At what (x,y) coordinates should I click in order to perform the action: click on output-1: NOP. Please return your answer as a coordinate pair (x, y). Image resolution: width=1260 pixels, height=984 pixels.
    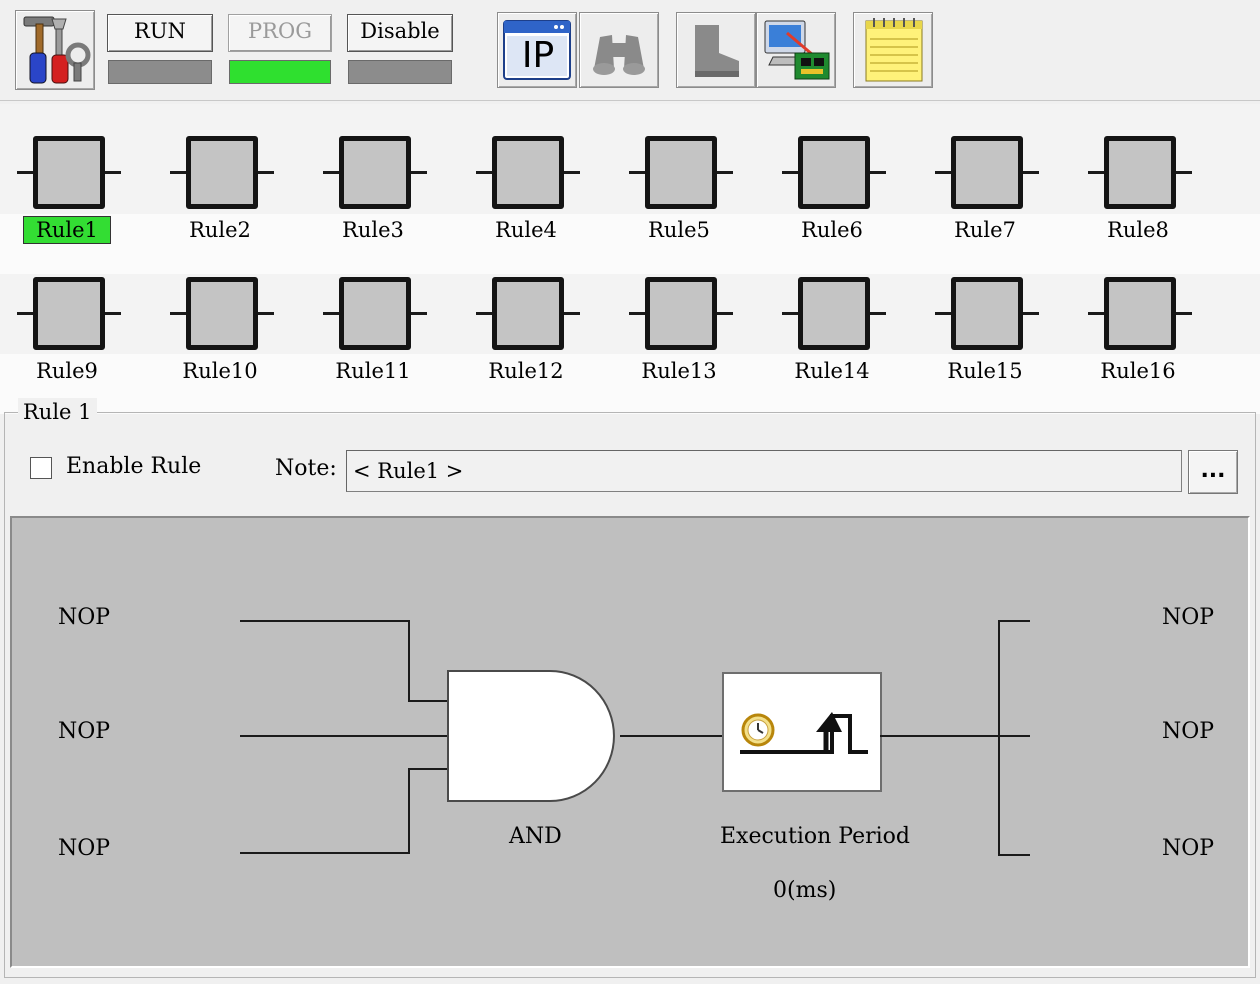
    Looking at the image, I should click on (1188, 618).